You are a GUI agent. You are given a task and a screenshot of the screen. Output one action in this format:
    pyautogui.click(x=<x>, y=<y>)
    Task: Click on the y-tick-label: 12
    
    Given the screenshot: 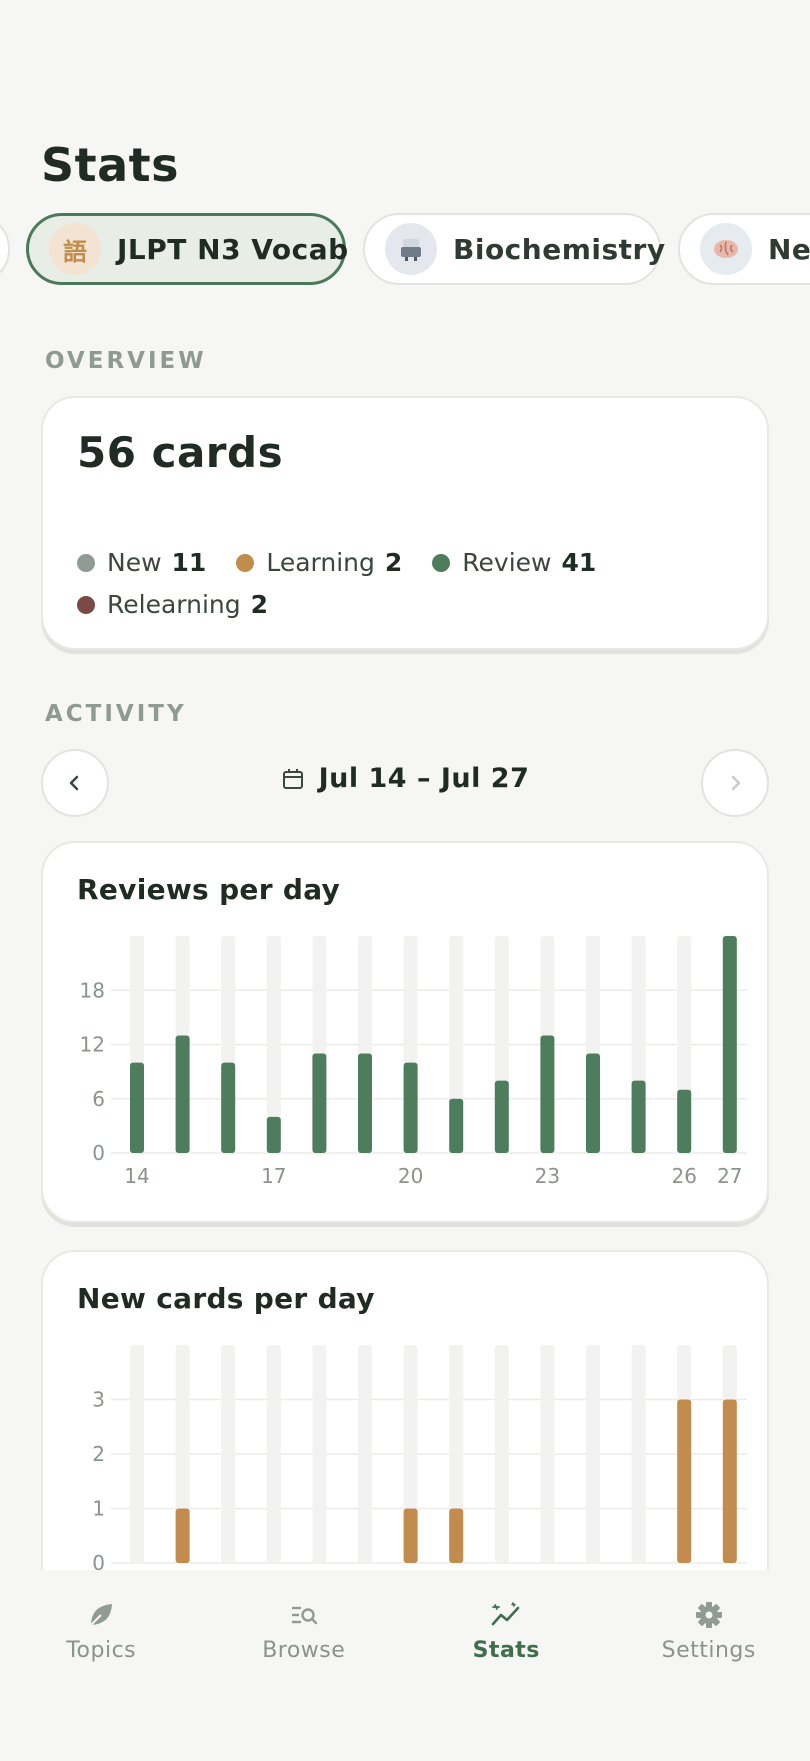 What is the action you would take?
    pyautogui.click(x=92, y=1045)
    